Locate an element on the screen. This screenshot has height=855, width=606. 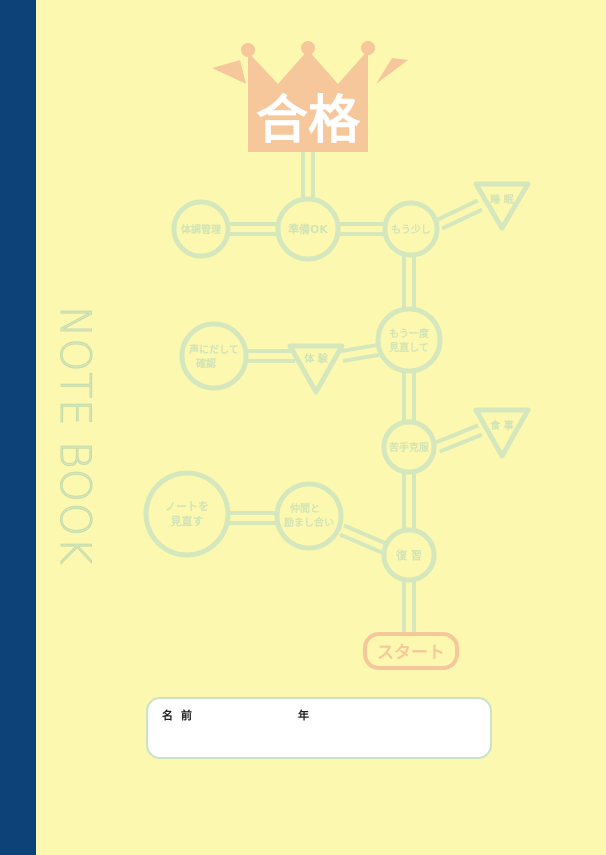
crown-ray-right is located at coordinates (392, 71).